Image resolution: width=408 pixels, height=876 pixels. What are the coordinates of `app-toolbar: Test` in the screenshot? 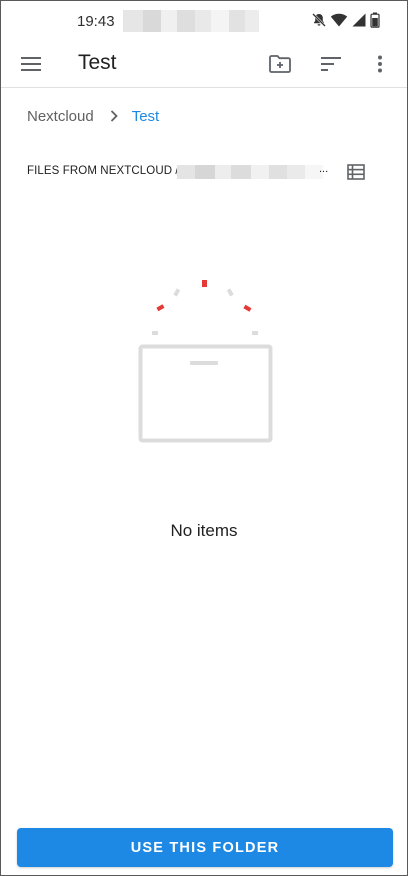 It's located at (204, 64).